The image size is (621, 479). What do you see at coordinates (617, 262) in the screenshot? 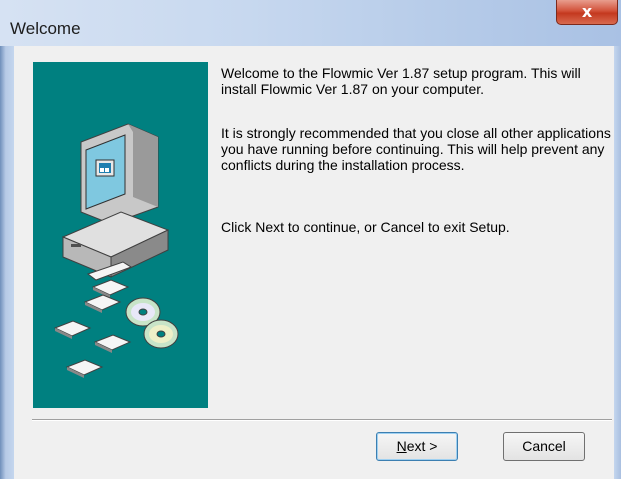
I see `window-frame-right` at bounding box center [617, 262].